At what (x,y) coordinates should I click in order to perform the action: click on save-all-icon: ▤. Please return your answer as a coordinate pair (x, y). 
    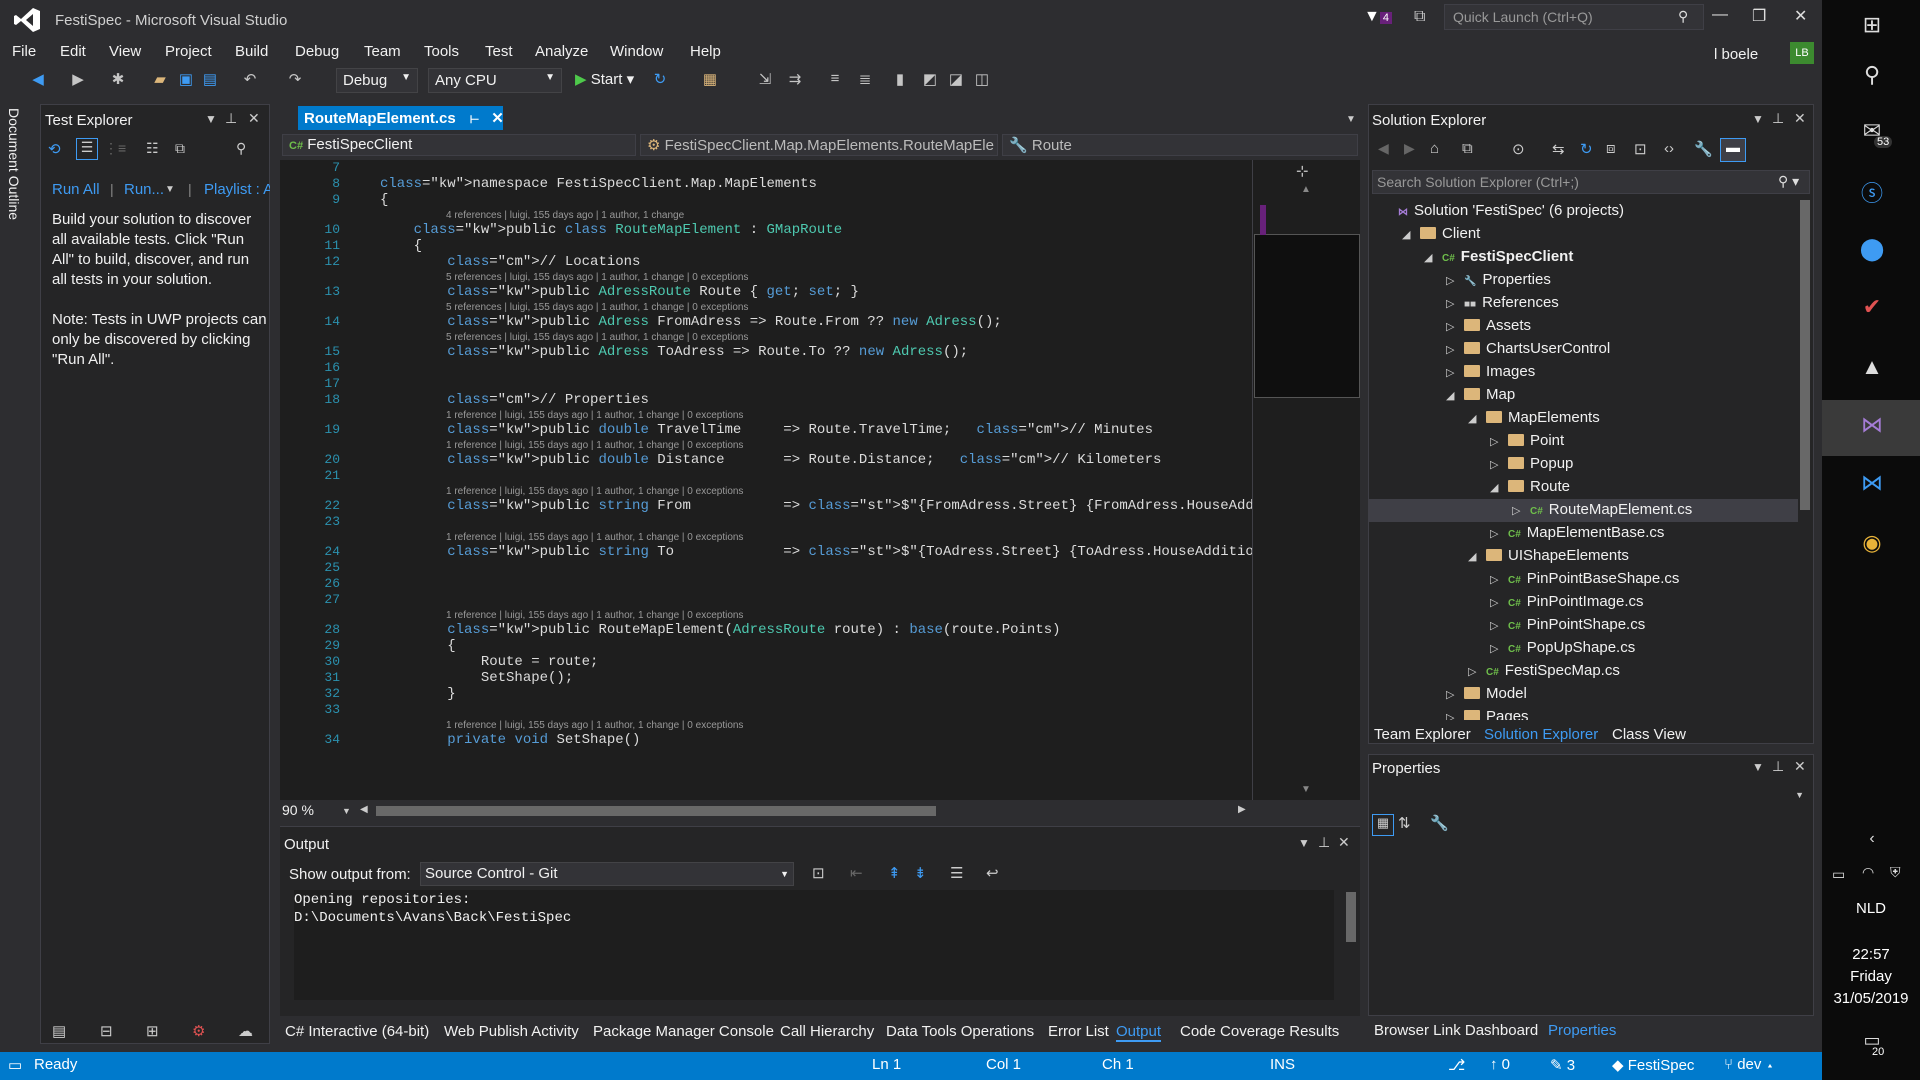
    Looking at the image, I should click on (210, 80).